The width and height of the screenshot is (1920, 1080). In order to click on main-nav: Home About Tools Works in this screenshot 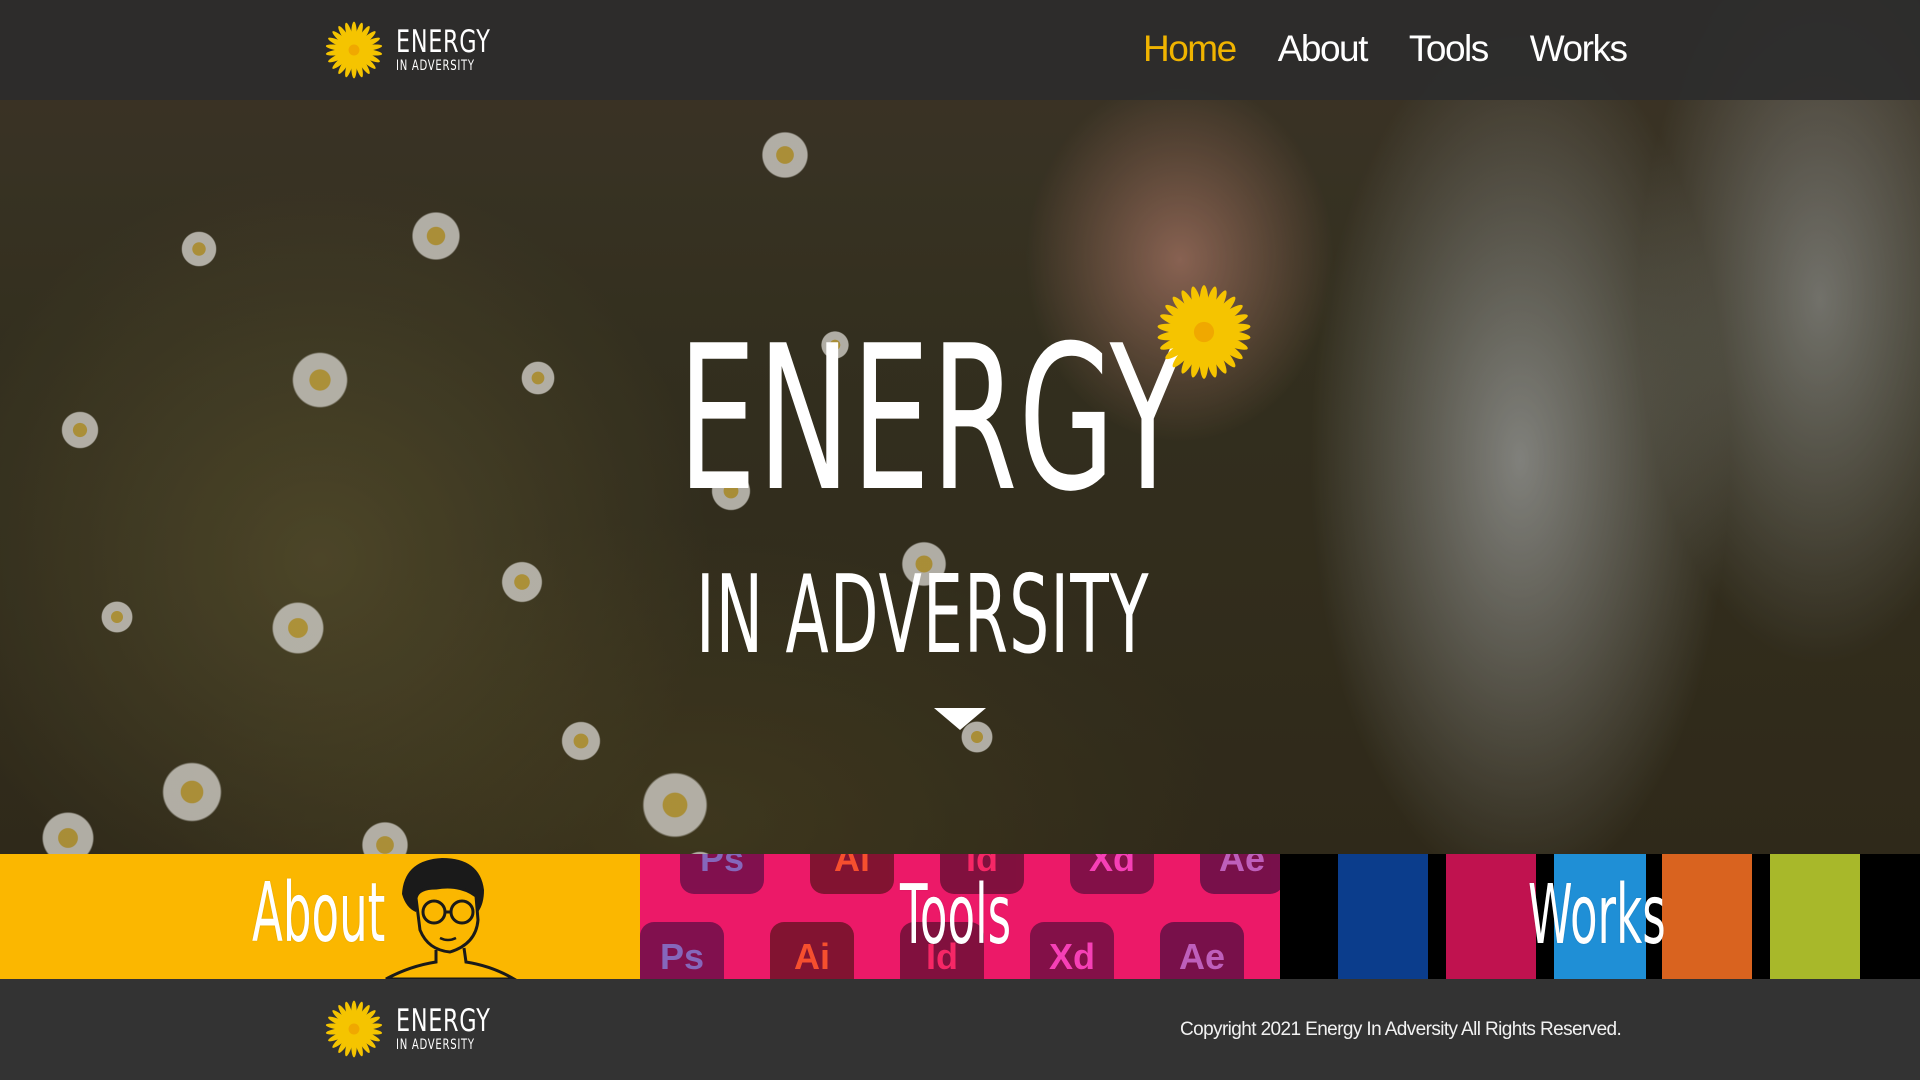, I will do `click(1405, 49)`.